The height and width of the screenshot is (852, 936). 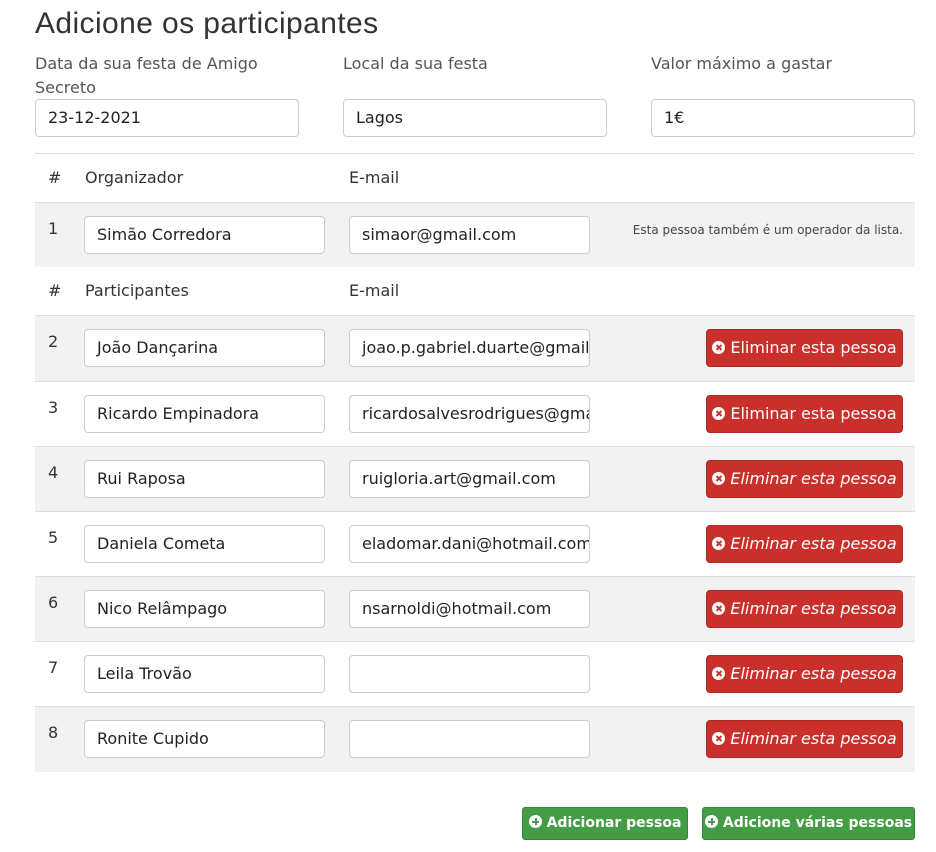 I want to click on add-person-label: Adicionar pessoa, so click(x=614, y=823).